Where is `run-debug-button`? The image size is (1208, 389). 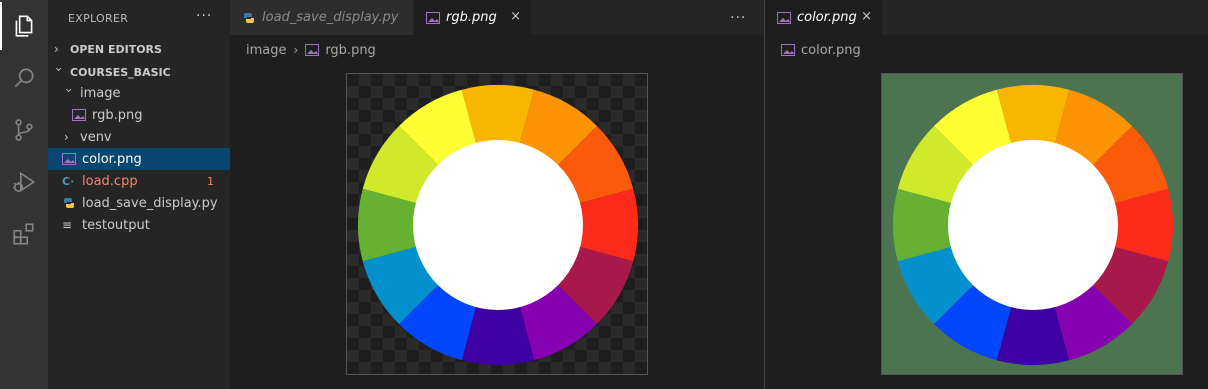 run-debug-button is located at coordinates (24, 182).